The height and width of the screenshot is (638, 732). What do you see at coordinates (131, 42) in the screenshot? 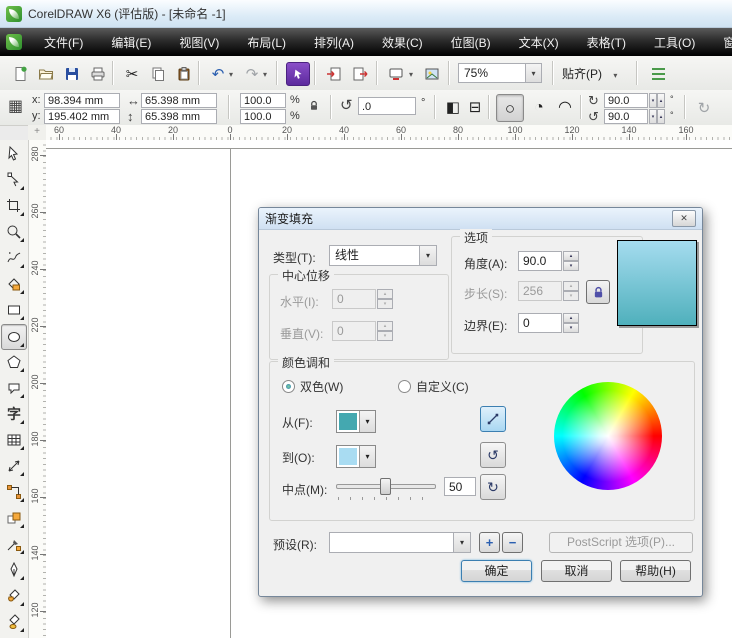
I see `menu-edit: 编辑(E)` at bounding box center [131, 42].